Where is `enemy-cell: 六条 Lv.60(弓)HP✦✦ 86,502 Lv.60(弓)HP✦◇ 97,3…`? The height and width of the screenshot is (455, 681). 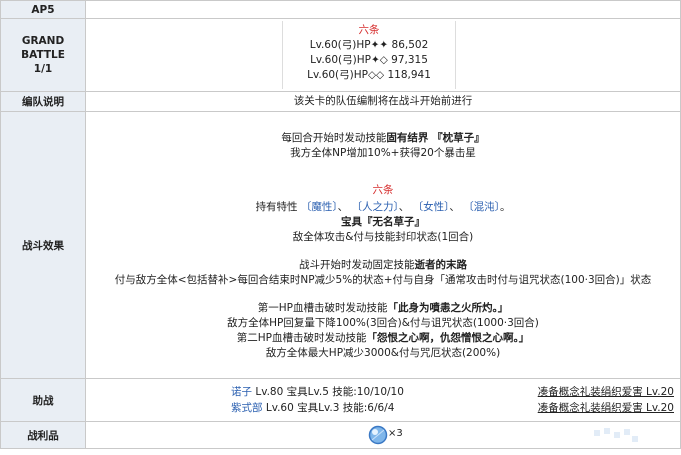 enemy-cell: 六条 Lv.60(弓)HP✦✦ 86,502 Lv.60(弓)HP✦◇ 97,3… is located at coordinates (383, 55).